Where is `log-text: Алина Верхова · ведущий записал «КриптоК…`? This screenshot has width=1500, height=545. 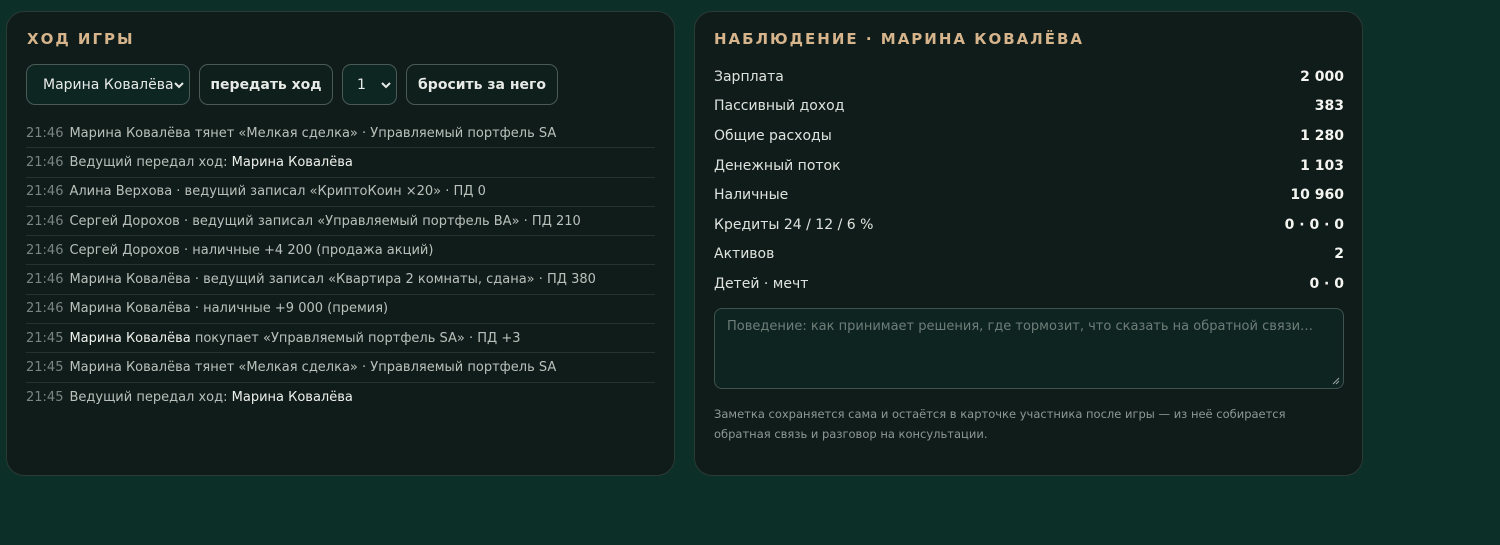
log-text: Алина Верхова · ведущий записал «КриптоК… is located at coordinates (277, 192).